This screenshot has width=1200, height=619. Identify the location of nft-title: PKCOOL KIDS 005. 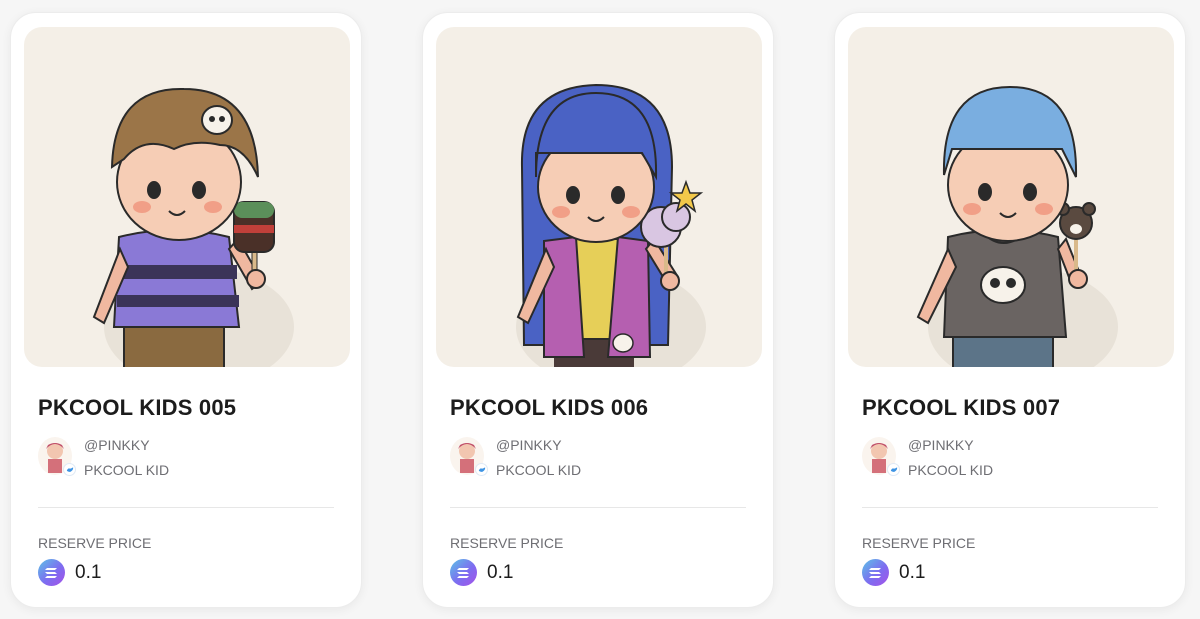
(137, 408).